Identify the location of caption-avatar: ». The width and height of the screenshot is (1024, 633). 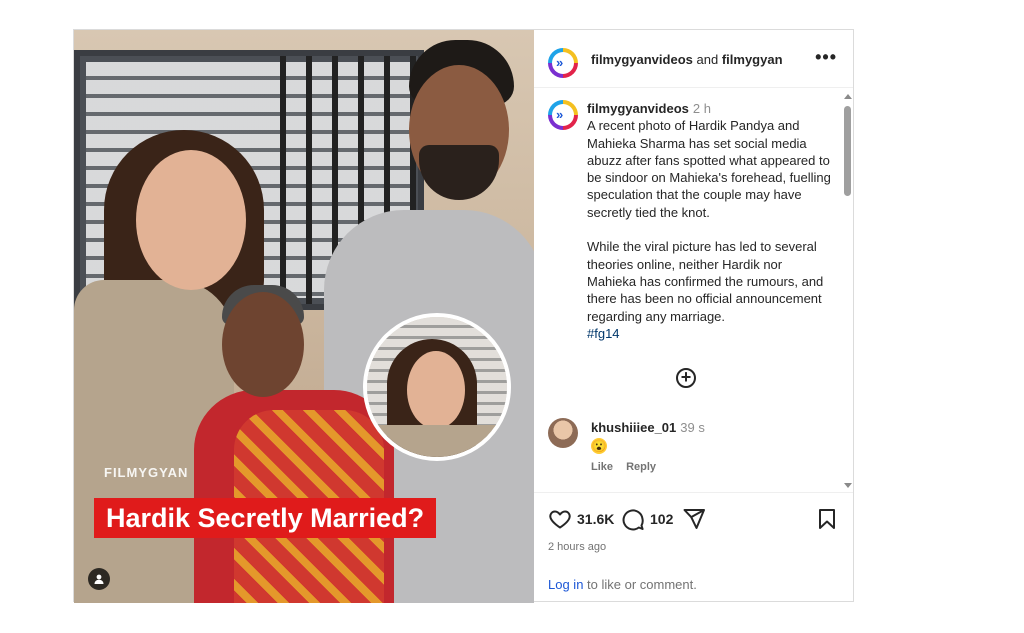
(563, 115).